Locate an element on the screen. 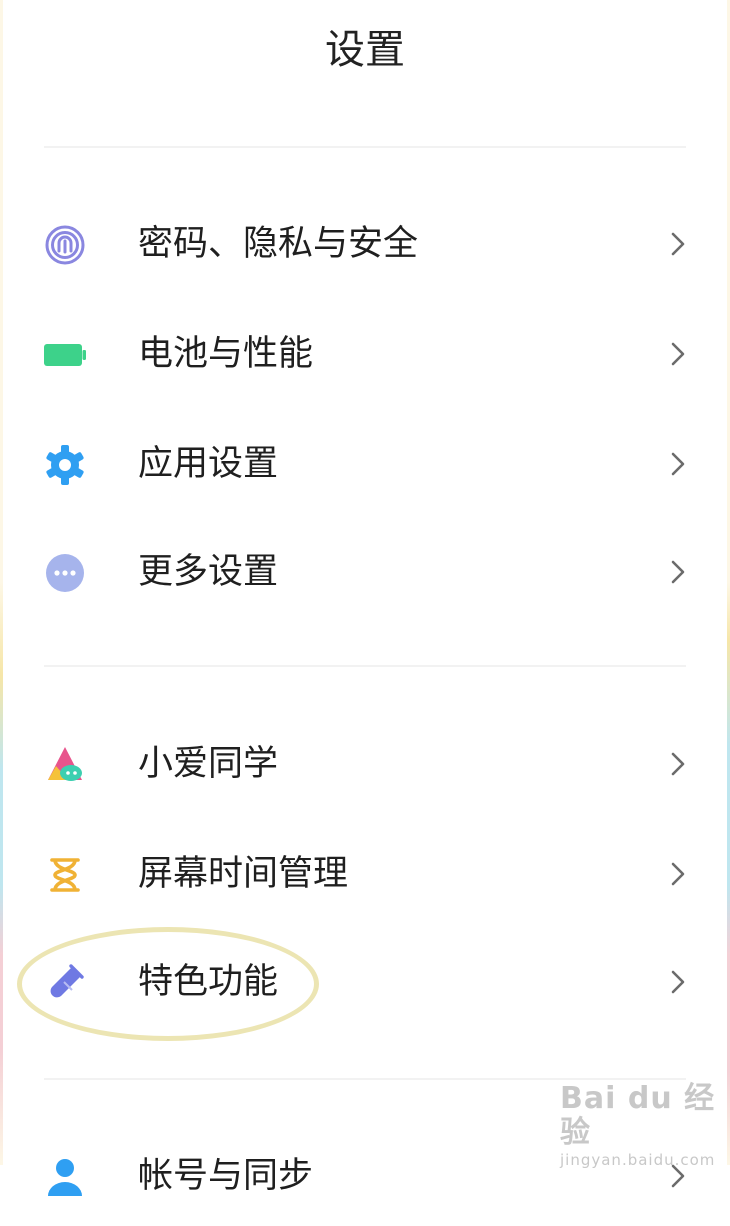 Image resolution: width=730 pixels, height=1226 pixels. header-divider is located at coordinates (365, 147).